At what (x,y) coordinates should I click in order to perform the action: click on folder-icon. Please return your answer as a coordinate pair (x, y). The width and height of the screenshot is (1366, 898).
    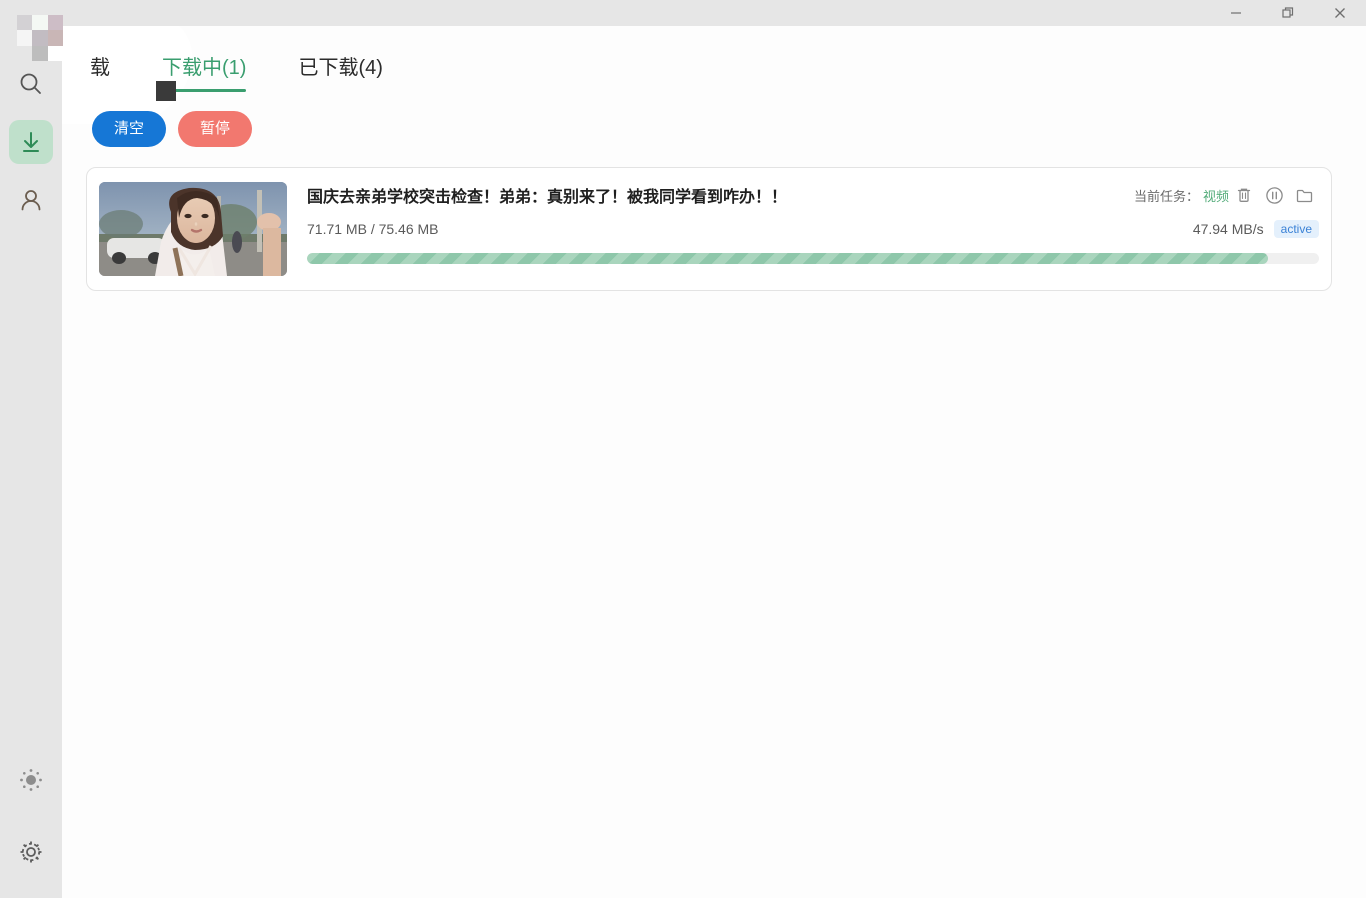
    Looking at the image, I should click on (1304, 195).